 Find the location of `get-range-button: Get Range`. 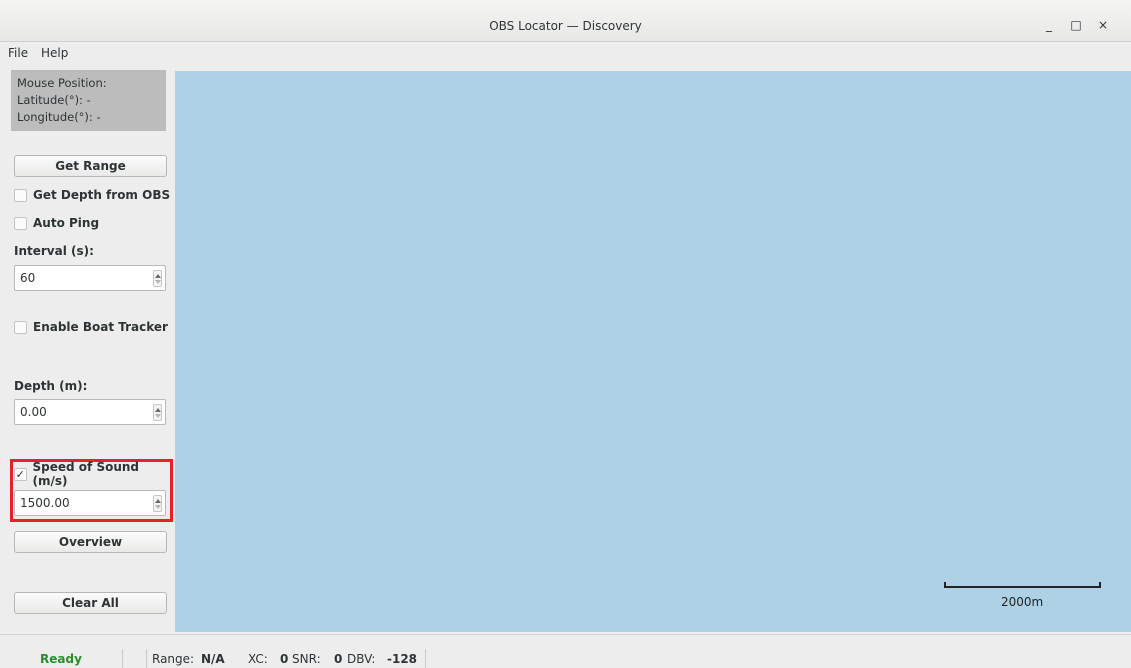

get-range-button: Get Range is located at coordinates (90, 166).